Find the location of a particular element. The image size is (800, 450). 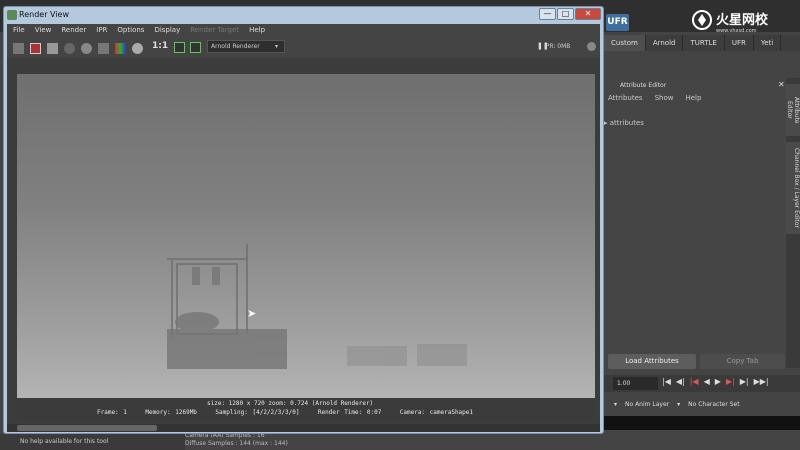

menu-display: Display is located at coordinates (167, 32).